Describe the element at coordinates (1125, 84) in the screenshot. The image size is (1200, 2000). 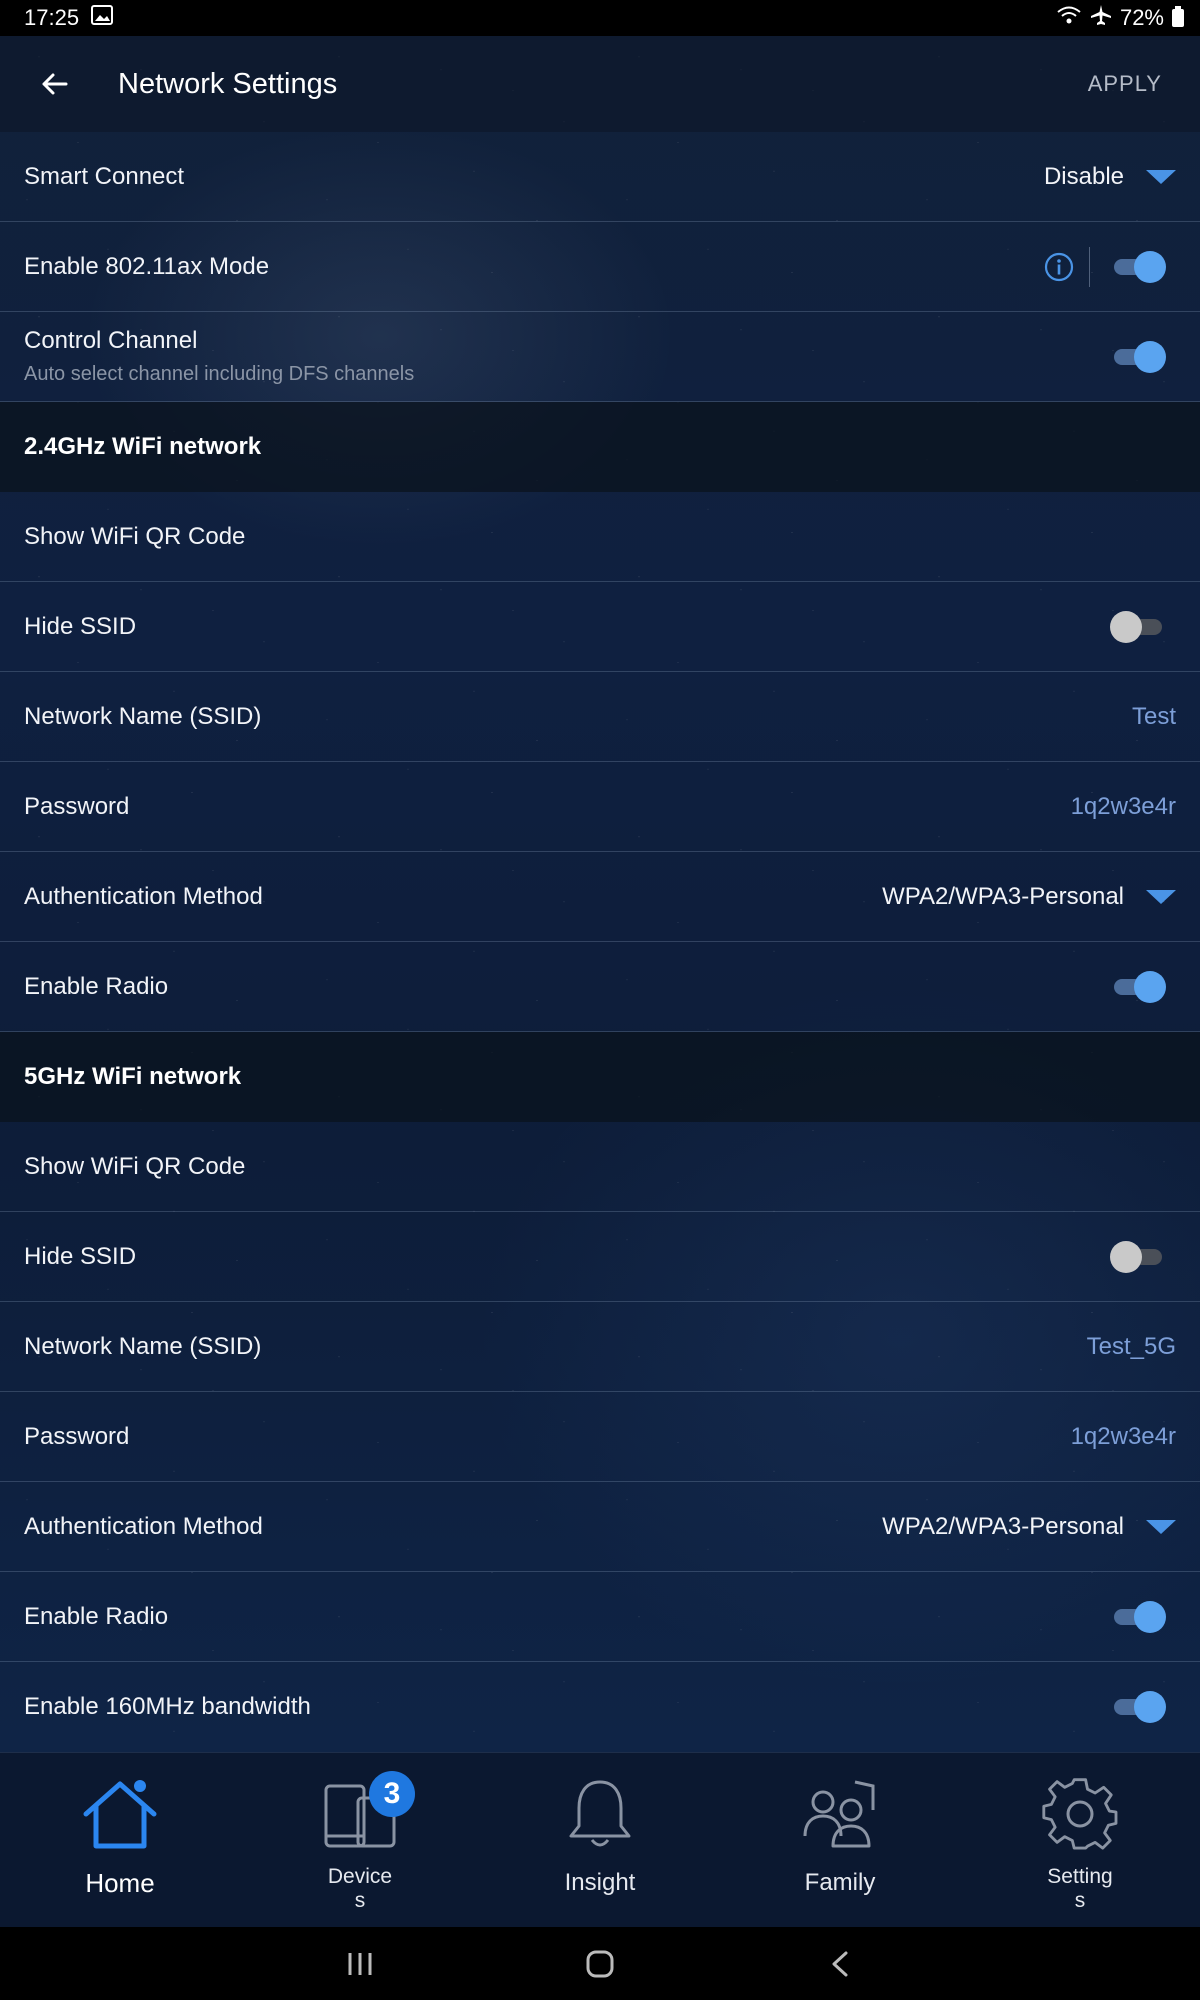
I see `apply-button: APPLY` at that location.